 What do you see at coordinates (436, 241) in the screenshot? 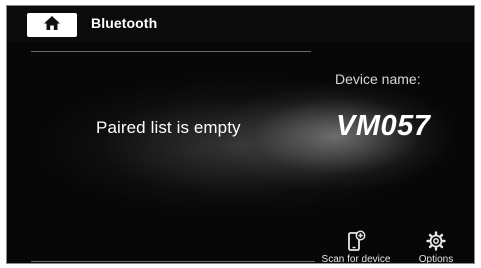
I see `gear-icon` at bounding box center [436, 241].